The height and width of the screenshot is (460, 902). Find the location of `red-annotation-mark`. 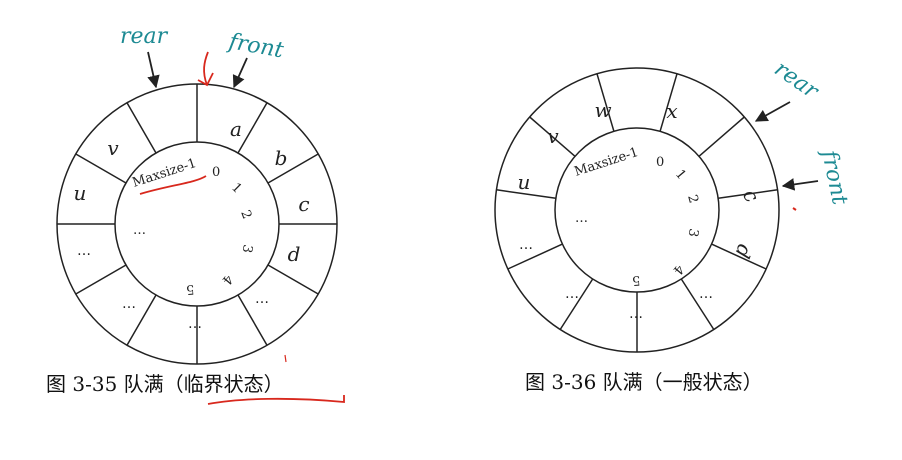

red-annotation-mark is located at coordinates (794, 209).